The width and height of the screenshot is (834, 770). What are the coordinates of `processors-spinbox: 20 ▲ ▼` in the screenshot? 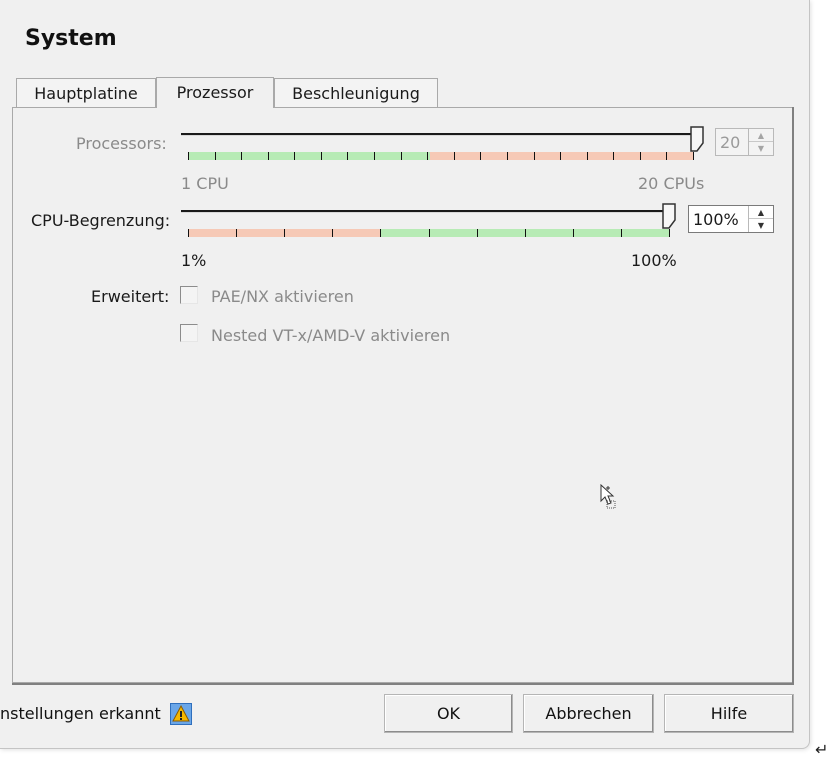 It's located at (744, 142).